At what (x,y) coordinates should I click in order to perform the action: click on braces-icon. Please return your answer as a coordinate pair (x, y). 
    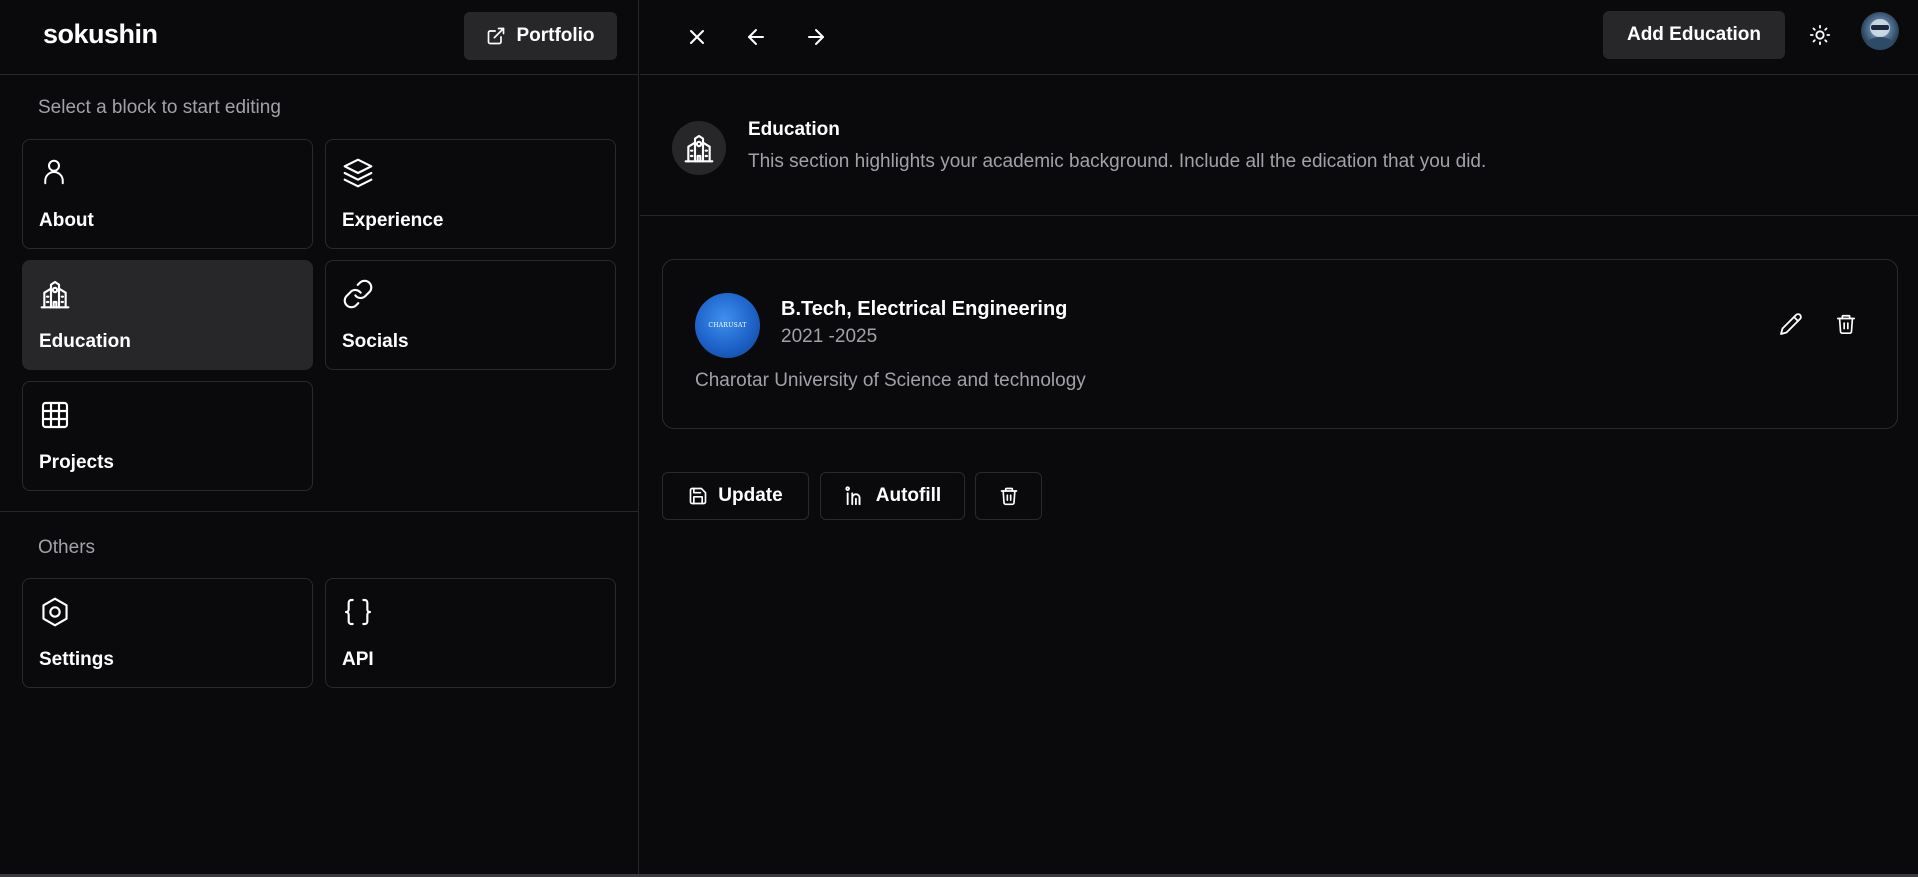
    Looking at the image, I should click on (358, 612).